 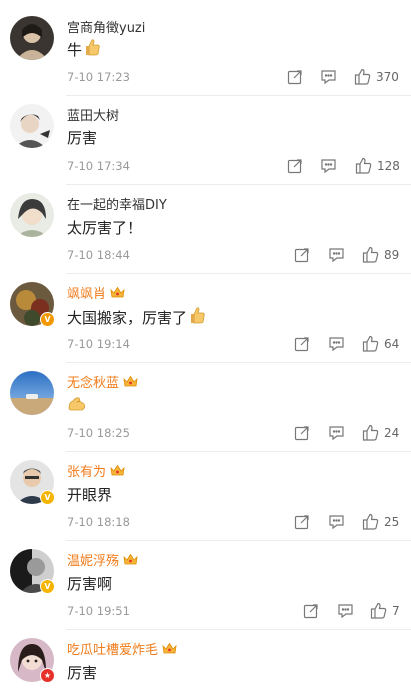 What do you see at coordinates (90, 584) in the screenshot?
I see `comment-text: 厉害啊` at bounding box center [90, 584].